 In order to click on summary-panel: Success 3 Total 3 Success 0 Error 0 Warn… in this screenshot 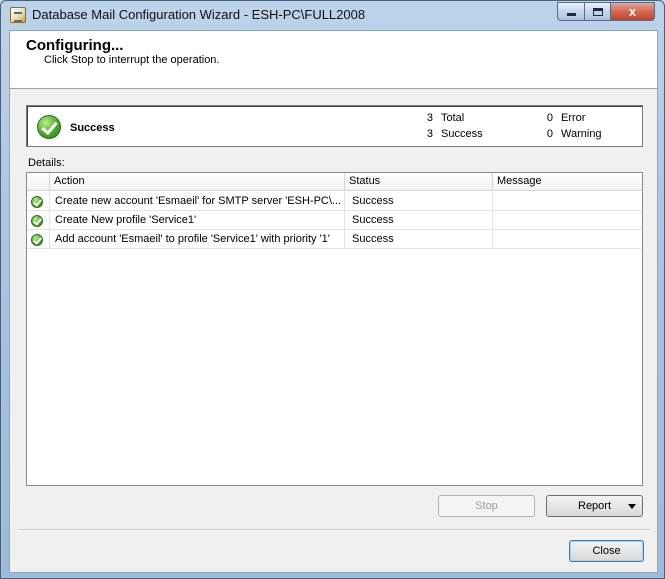, I will do `click(334, 126)`.